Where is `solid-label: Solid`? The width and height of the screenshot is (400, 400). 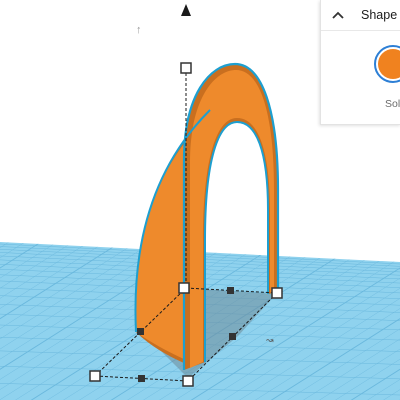 solid-label: Solid is located at coordinates (392, 104).